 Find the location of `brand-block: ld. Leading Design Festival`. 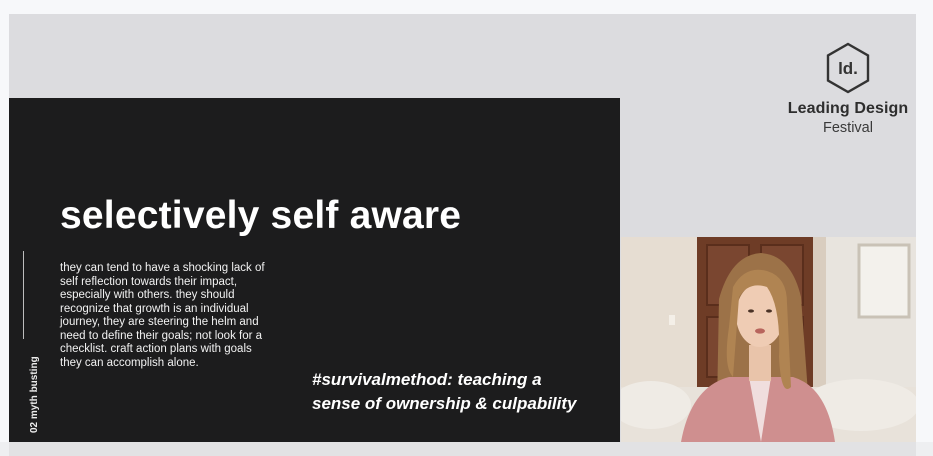

brand-block: ld. Leading Design Festival is located at coordinates (848, 89).